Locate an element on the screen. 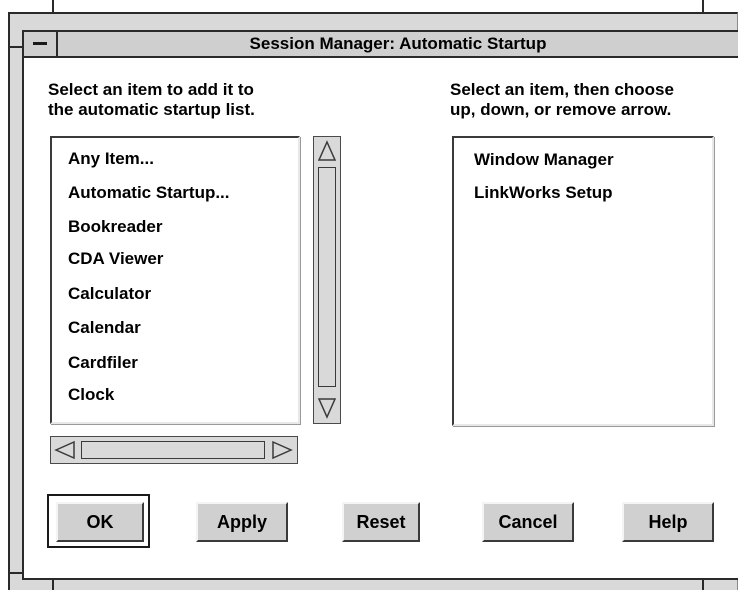  window-menu-icon is located at coordinates (40, 43).